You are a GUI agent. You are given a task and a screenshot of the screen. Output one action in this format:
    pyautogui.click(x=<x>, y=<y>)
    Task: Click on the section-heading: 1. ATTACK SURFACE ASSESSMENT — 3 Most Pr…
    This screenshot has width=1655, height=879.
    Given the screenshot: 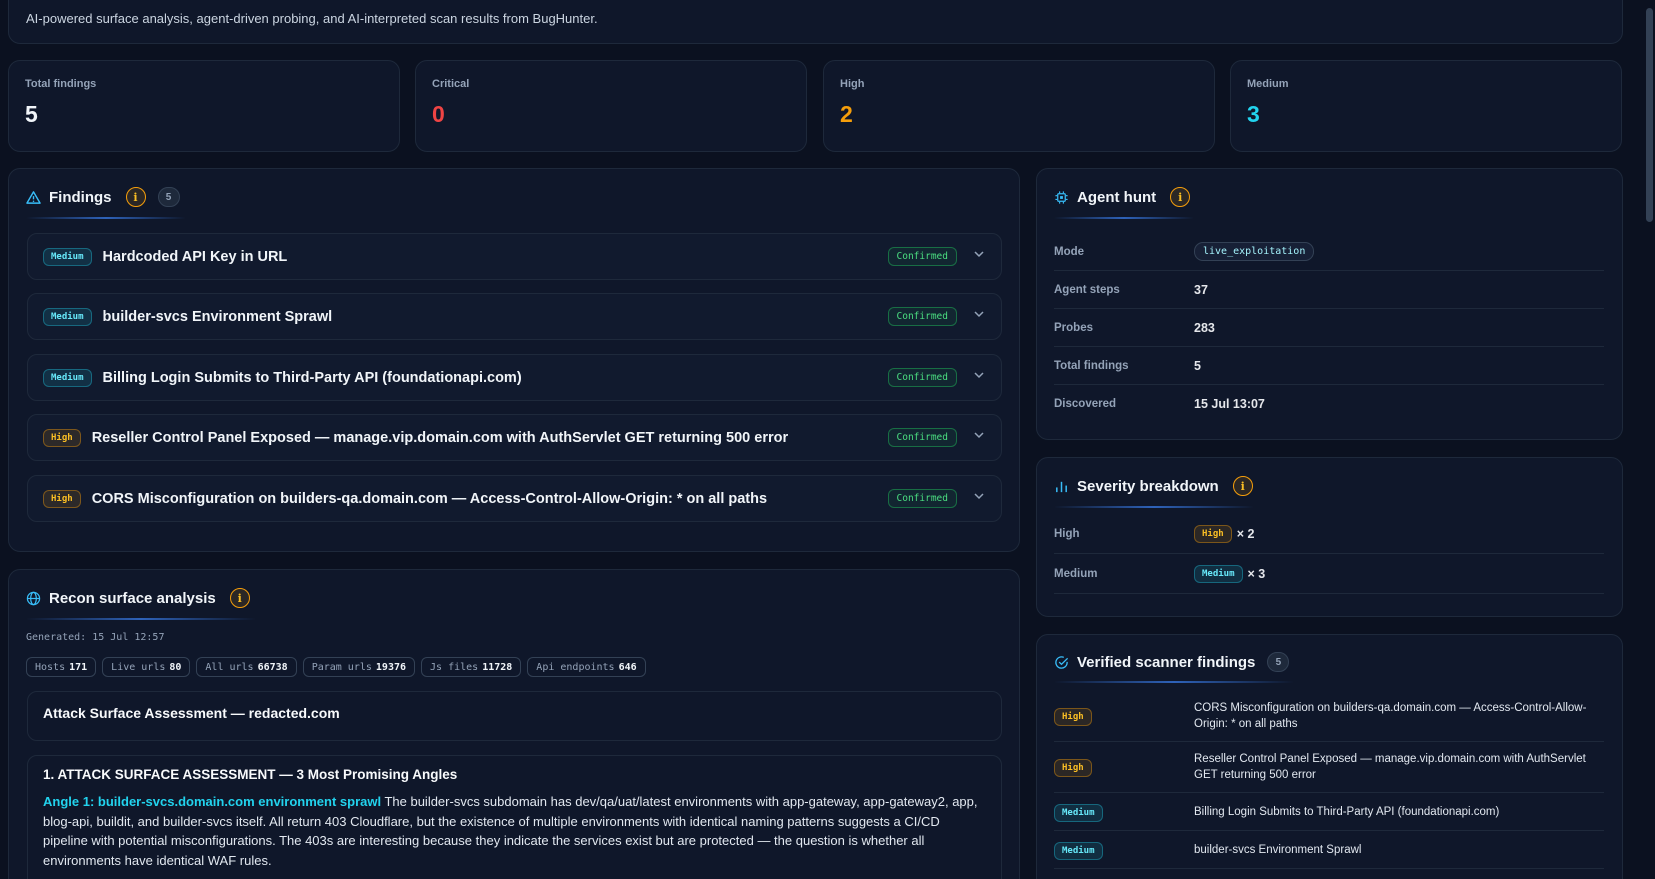 What is the action you would take?
    pyautogui.click(x=250, y=774)
    